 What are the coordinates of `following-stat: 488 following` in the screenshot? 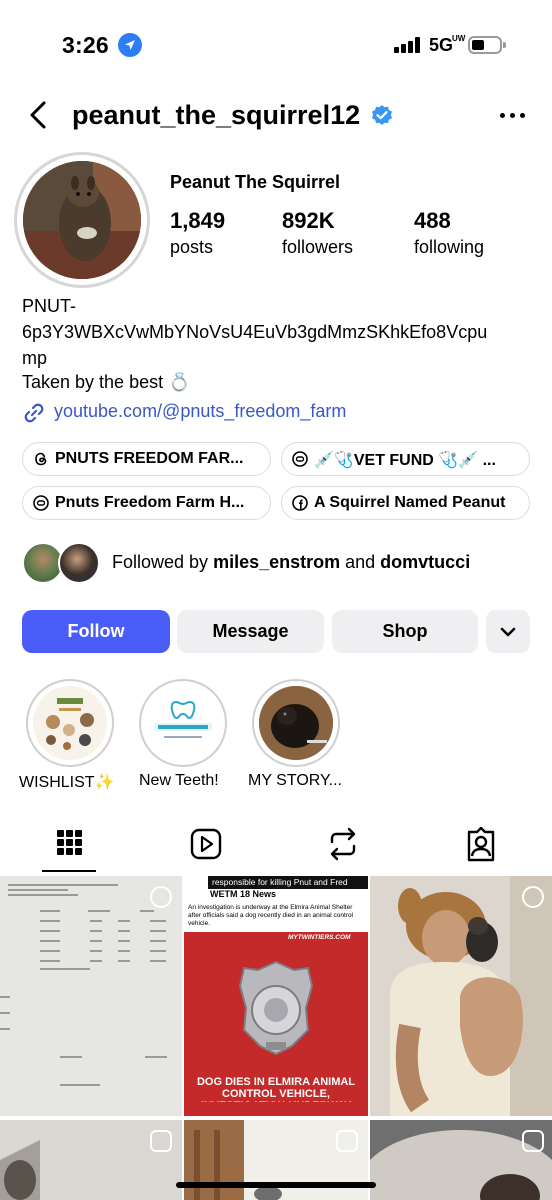 It's located at (449, 233).